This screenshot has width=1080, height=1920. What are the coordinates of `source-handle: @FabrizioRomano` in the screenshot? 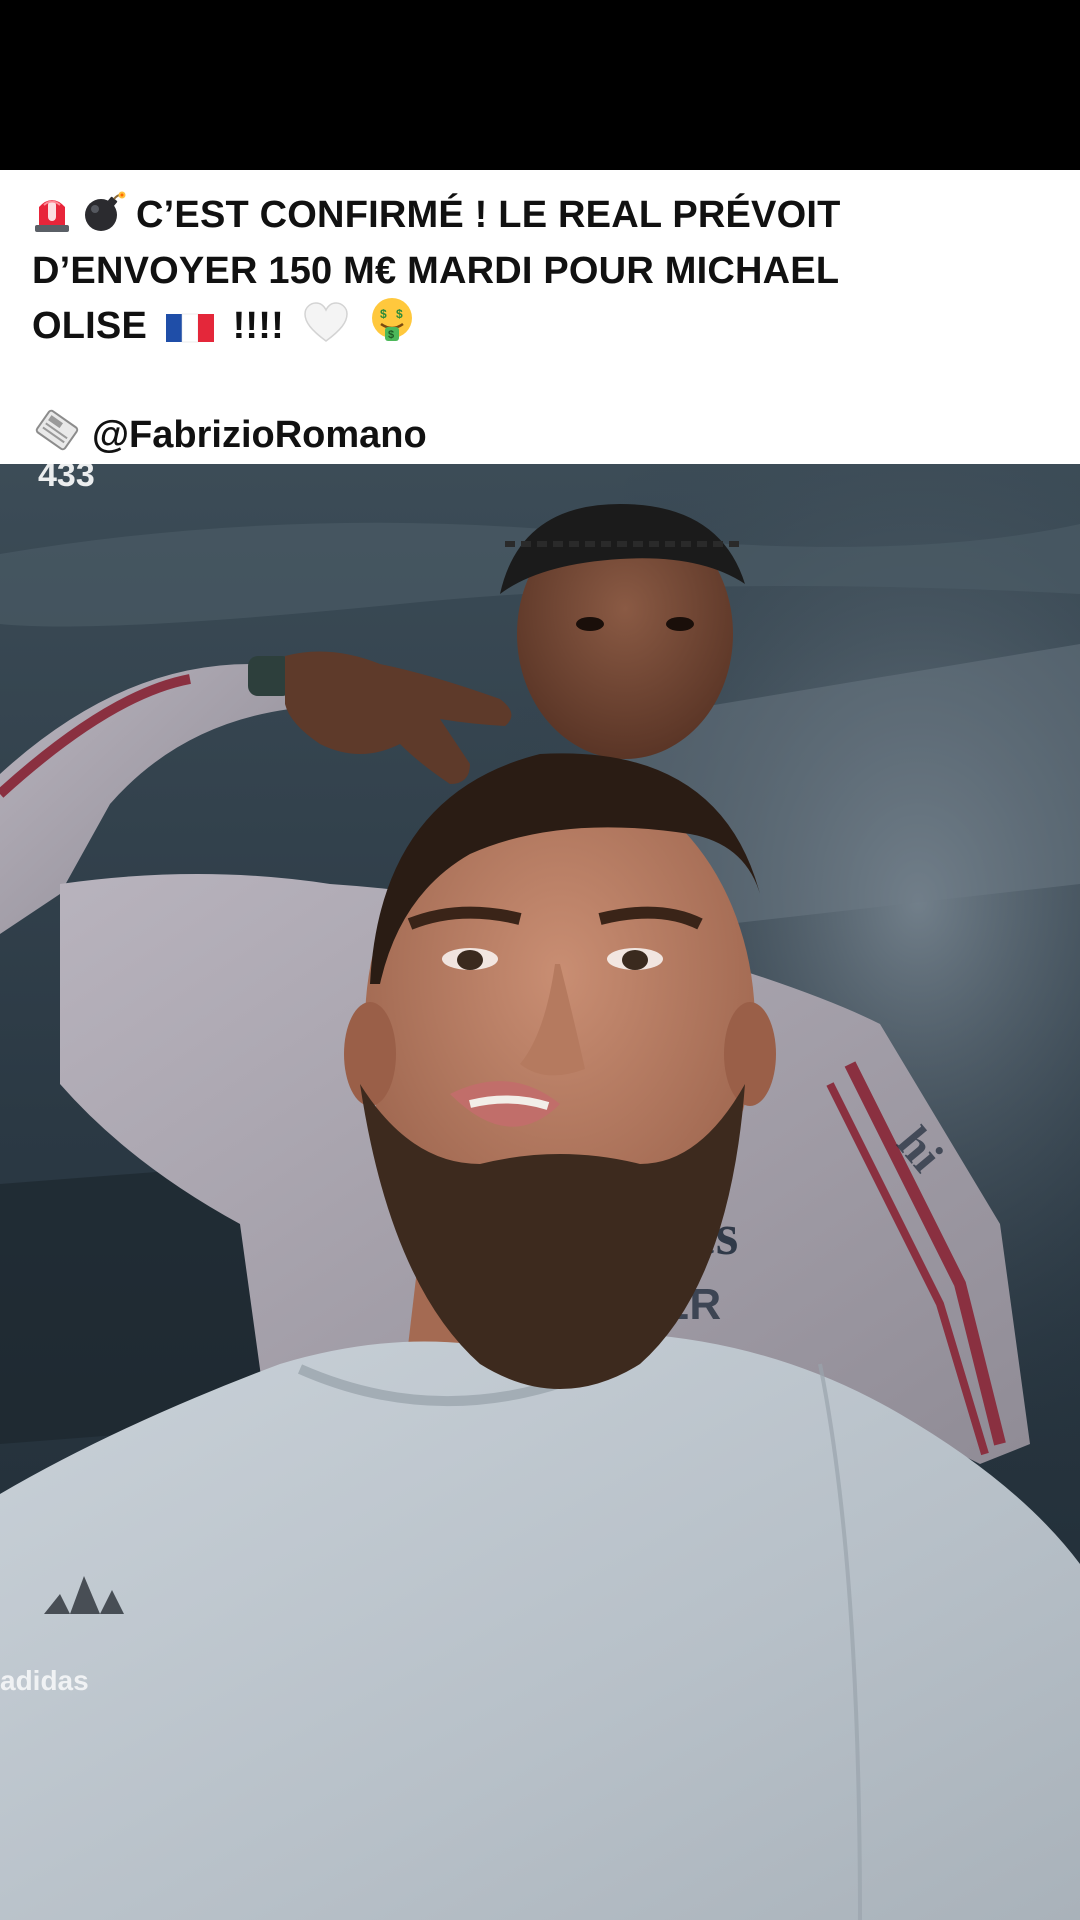 It's located at (259, 435).